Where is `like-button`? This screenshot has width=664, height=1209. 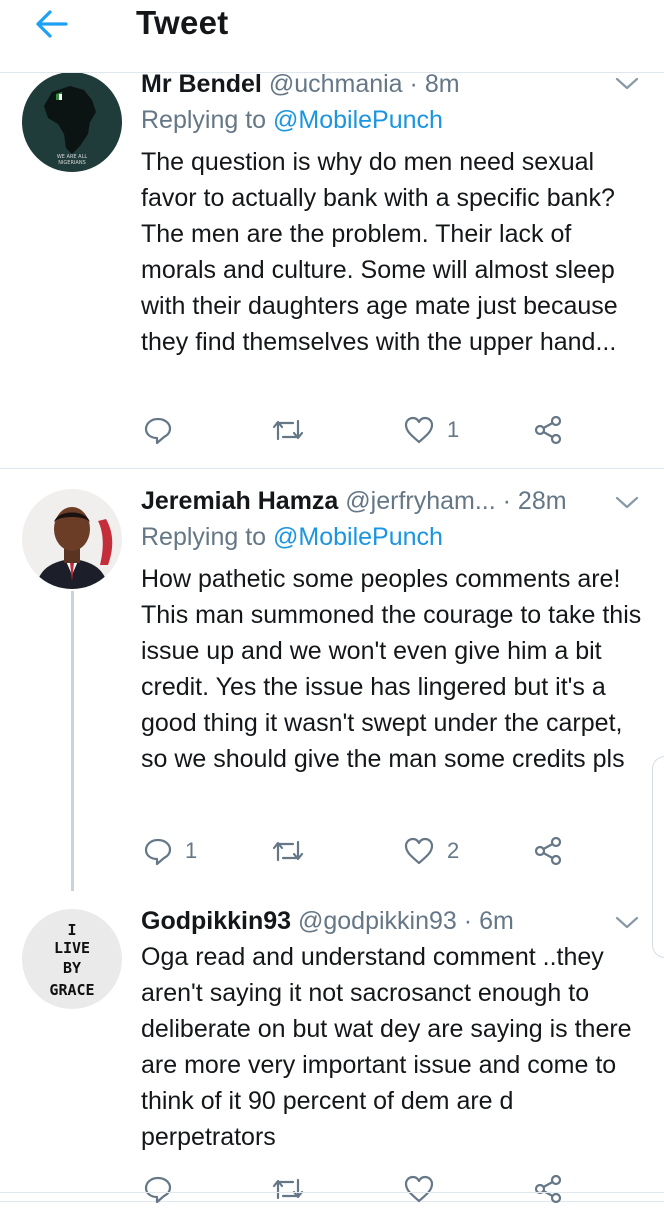 like-button is located at coordinates (419, 1189).